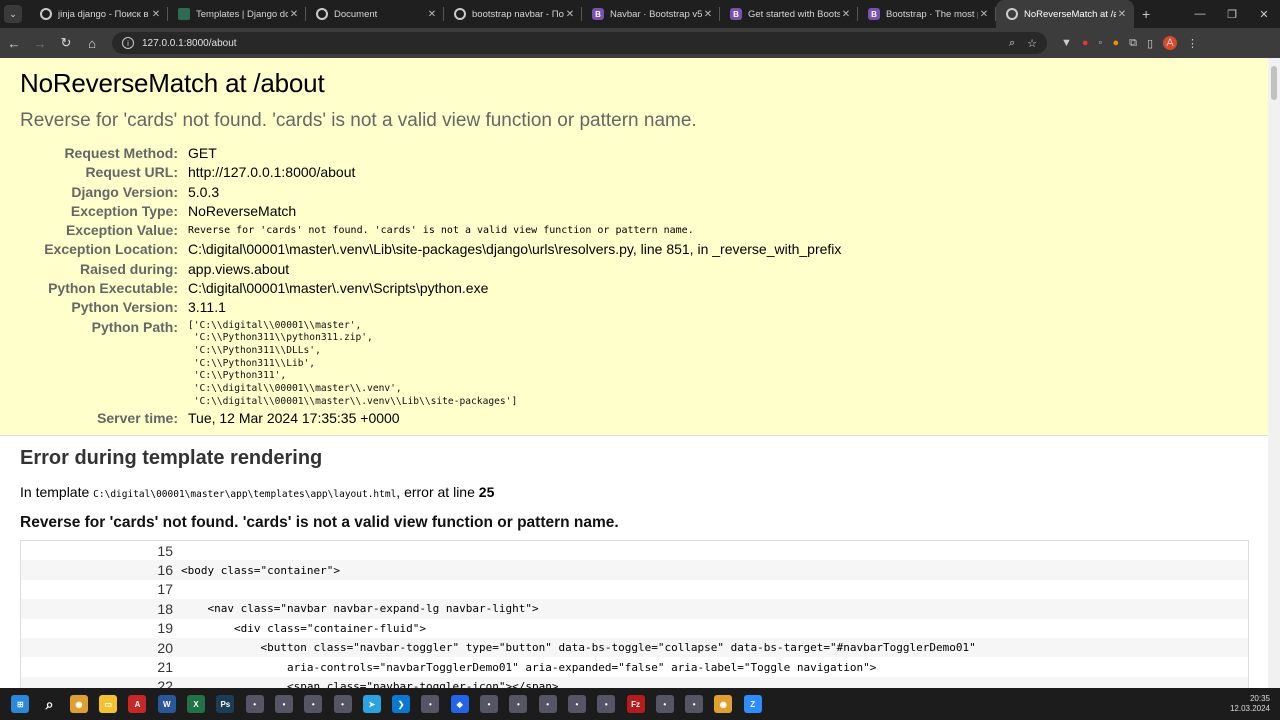  Describe the element at coordinates (486, 492) in the screenshot. I see `template-error-line: 25` at that location.